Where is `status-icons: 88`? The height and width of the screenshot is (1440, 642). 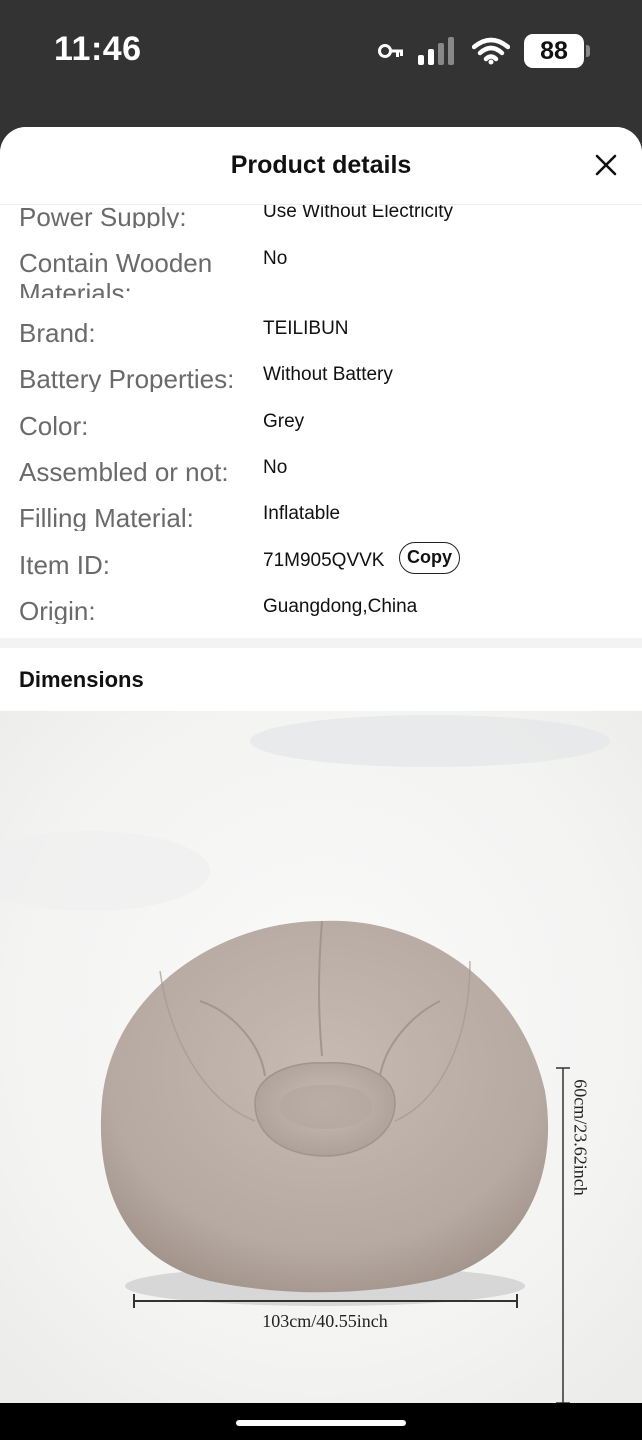 status-icons: 88 is located at coordinates (484, 51).